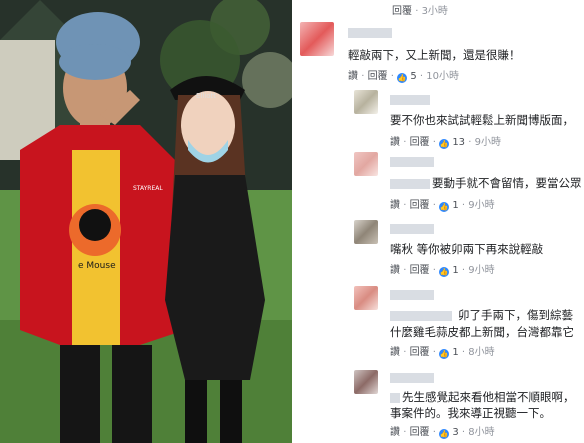  What do you see at coordinates (442, 76) in the screenshot?
I see `timestamp: 10小時` at bounding box center [442, 76].